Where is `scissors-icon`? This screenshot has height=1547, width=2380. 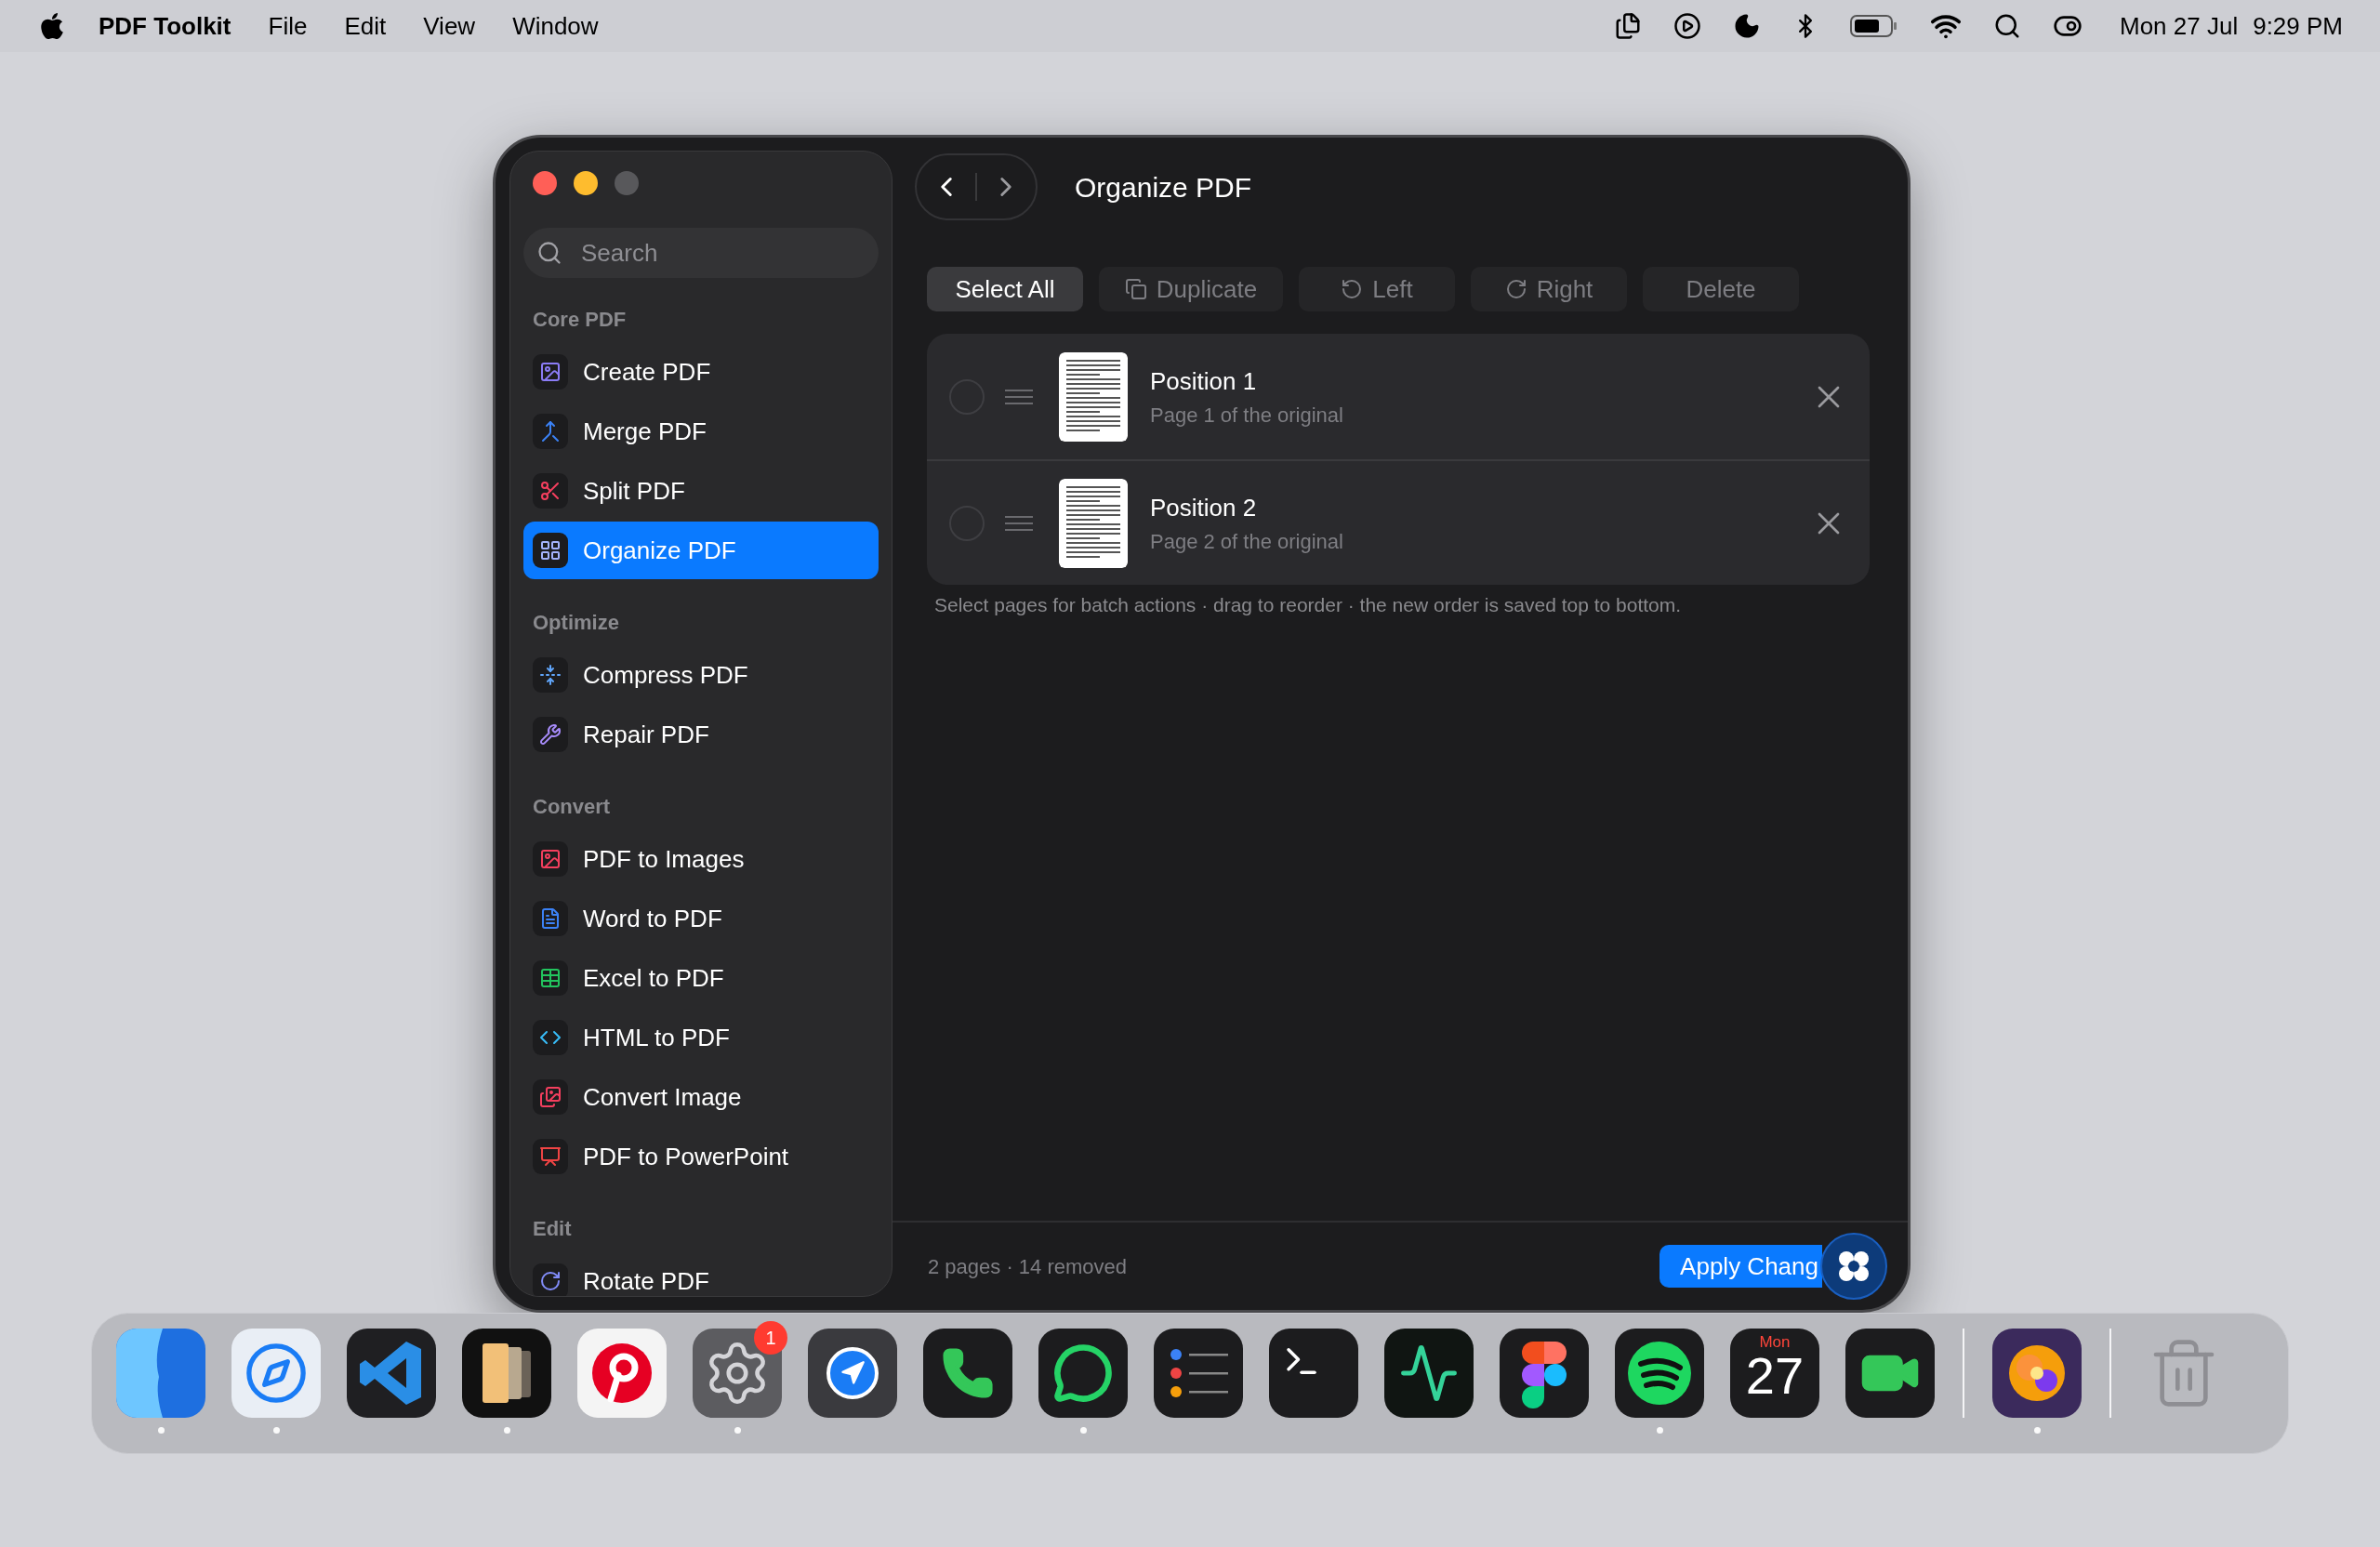
scissors-icon is located at coordinates (550, 491).